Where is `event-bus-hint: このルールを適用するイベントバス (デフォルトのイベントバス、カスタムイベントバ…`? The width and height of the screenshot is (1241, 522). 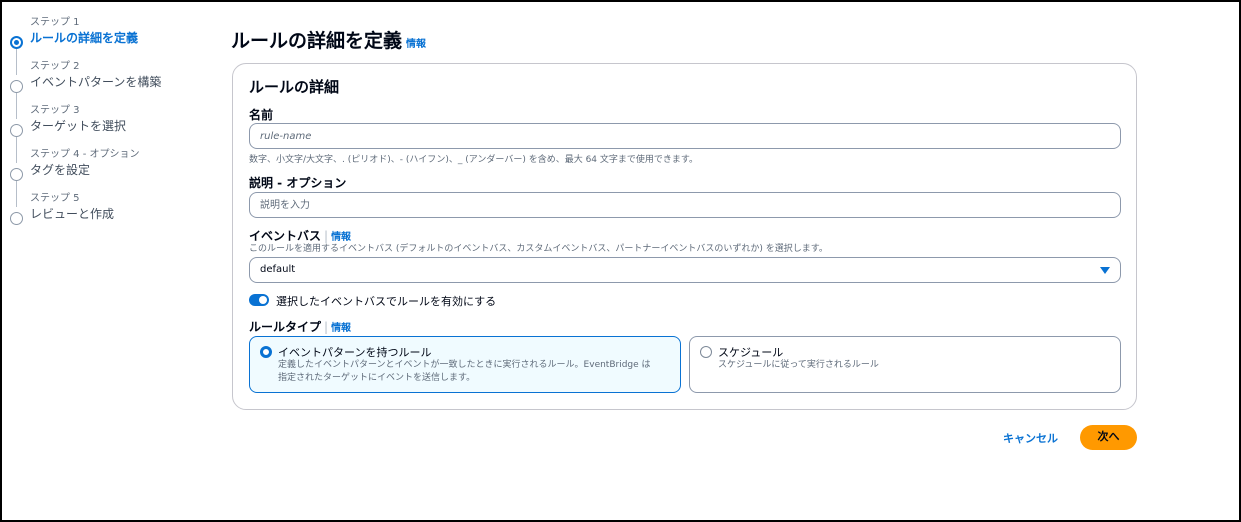
event-bus-hint: このルールを適用するイベントバス (デフォルトのイベントバス、カスタムイベントバ… is located at coordinates (538, 249).